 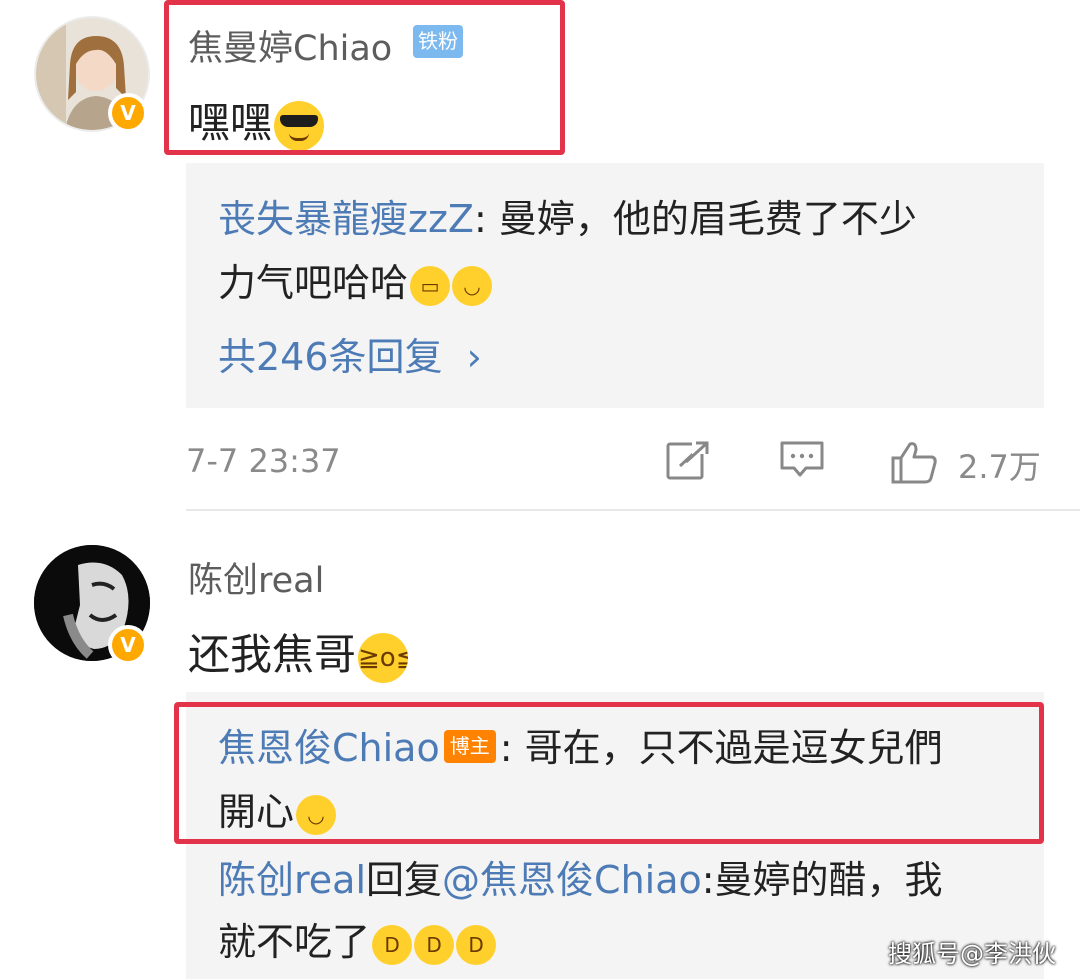 I want to click on chevron-right-icon: ›, so click(x=474, y=357).